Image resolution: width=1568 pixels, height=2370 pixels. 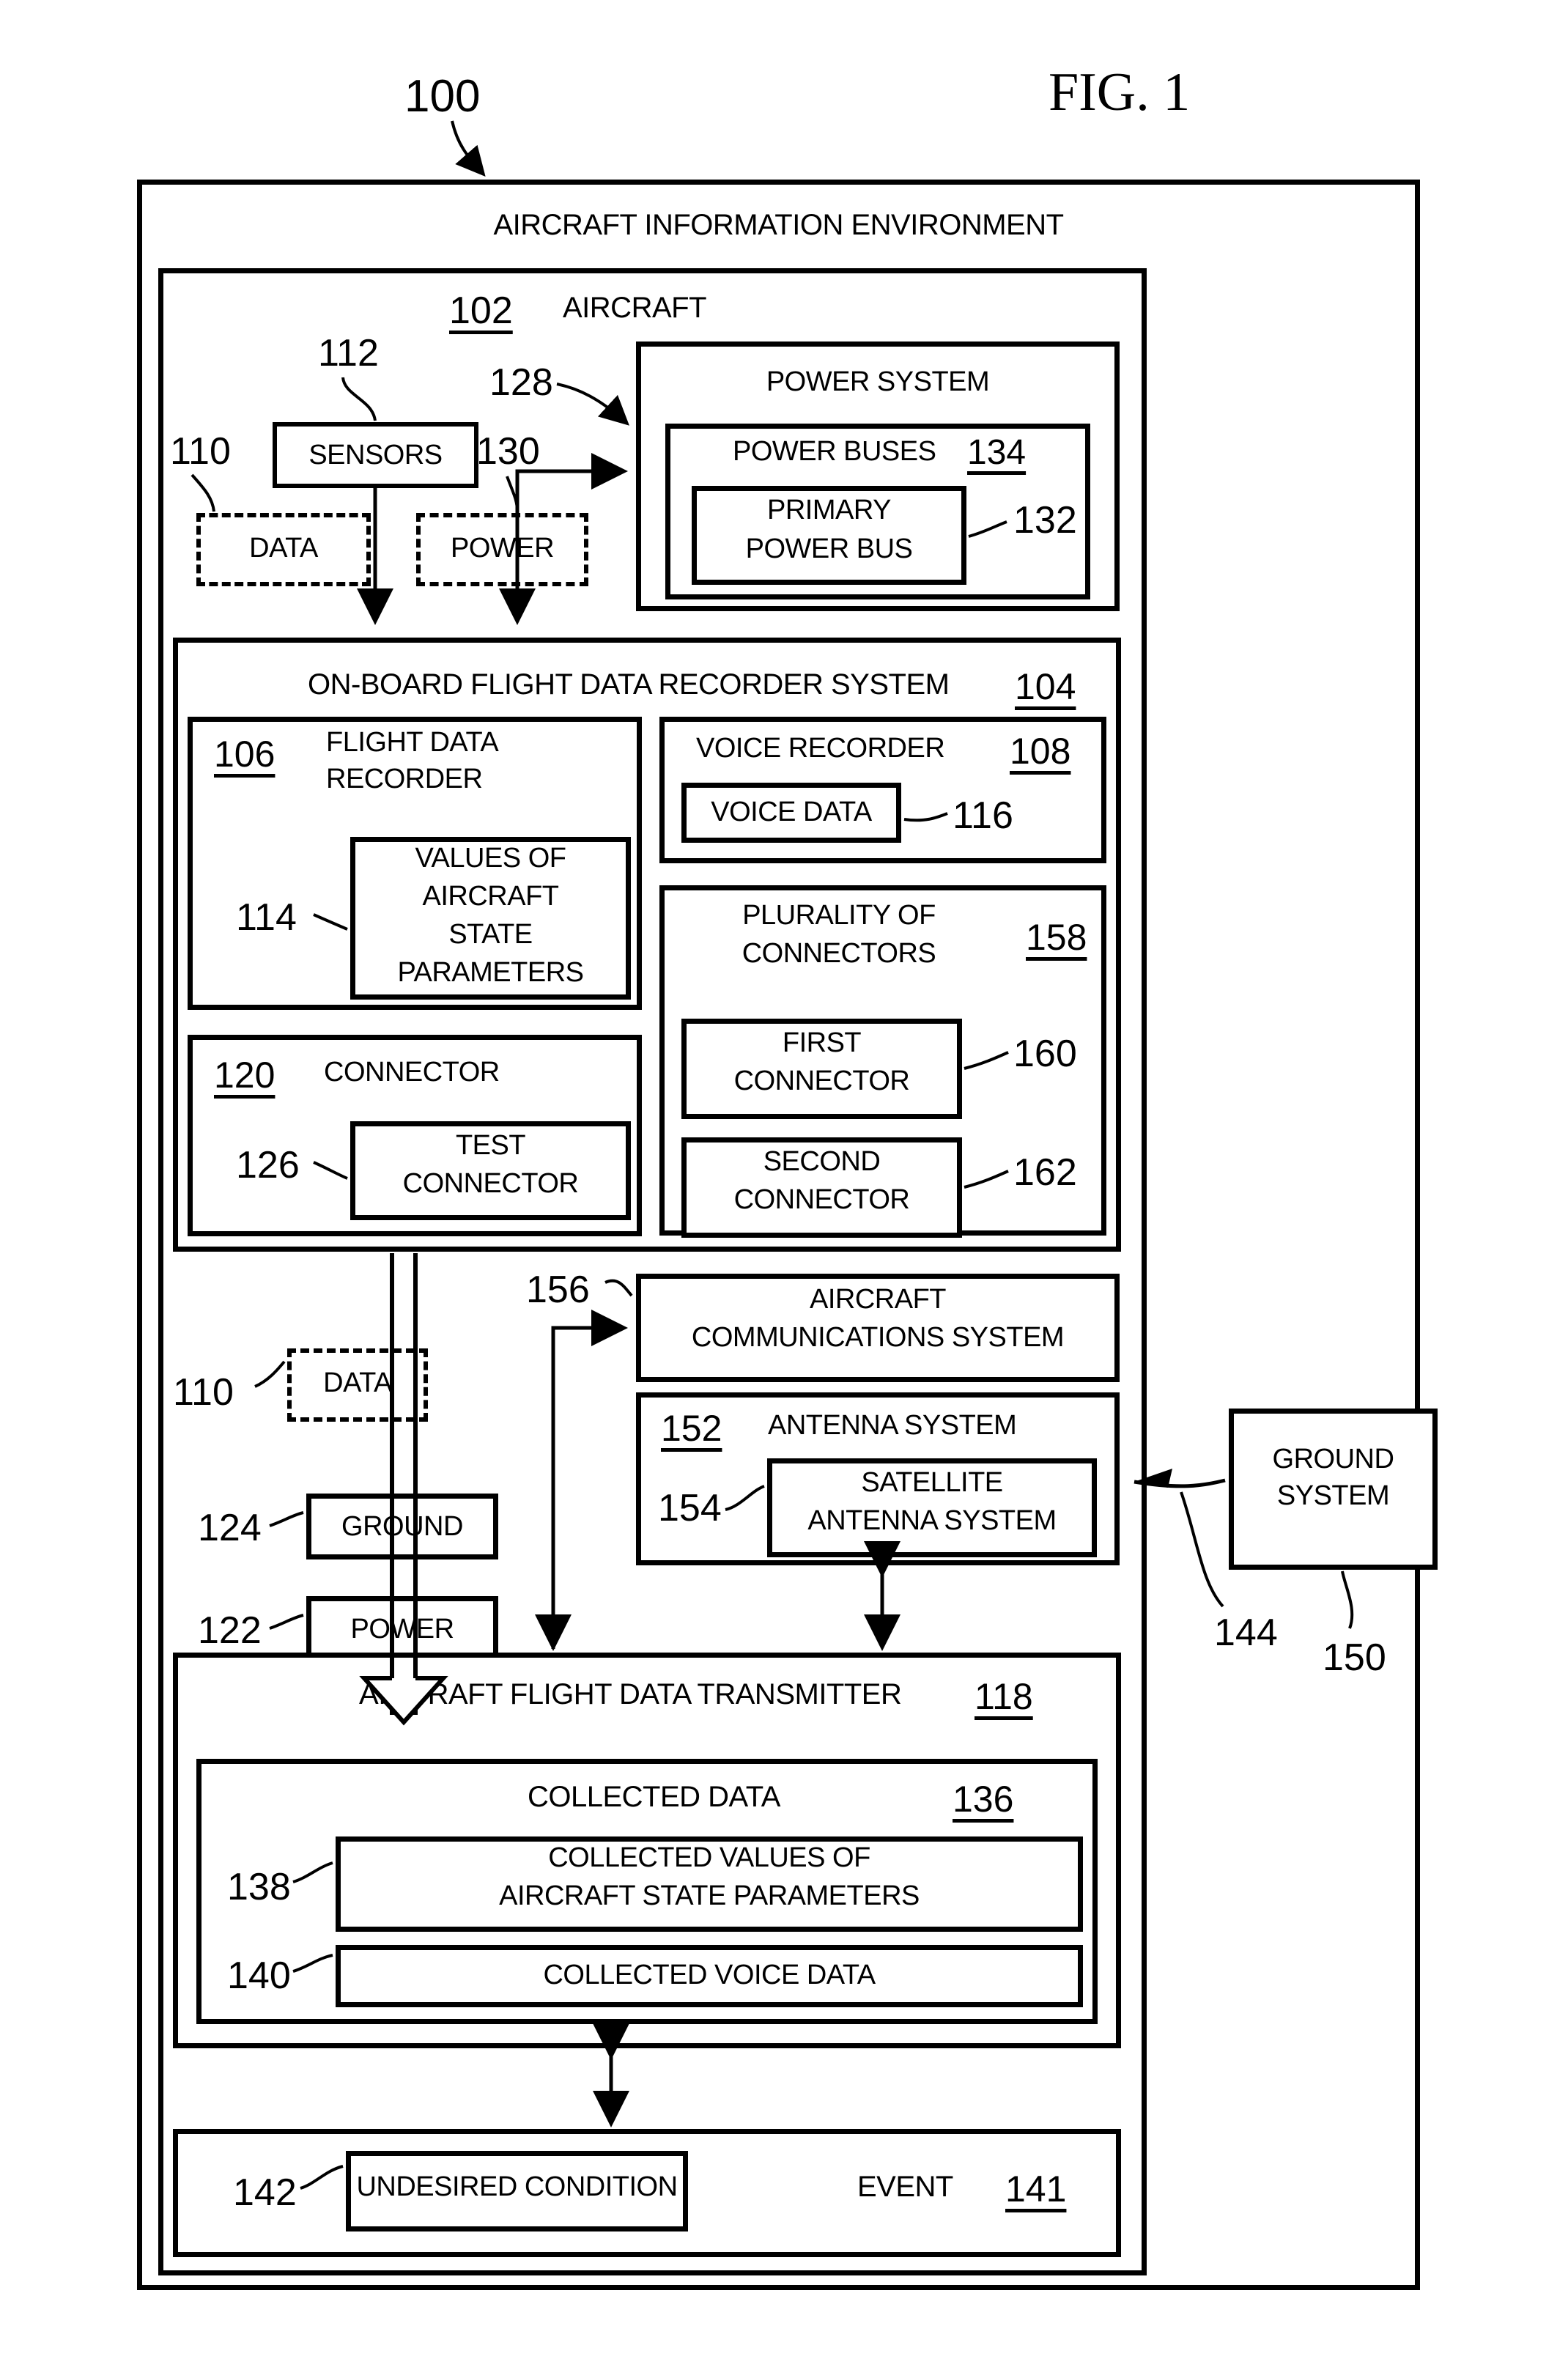 What do you see at coordinates (521, 382) in the screenshot?
I see `power-connection-ref-128: 128` at bounding box center [521, 382].